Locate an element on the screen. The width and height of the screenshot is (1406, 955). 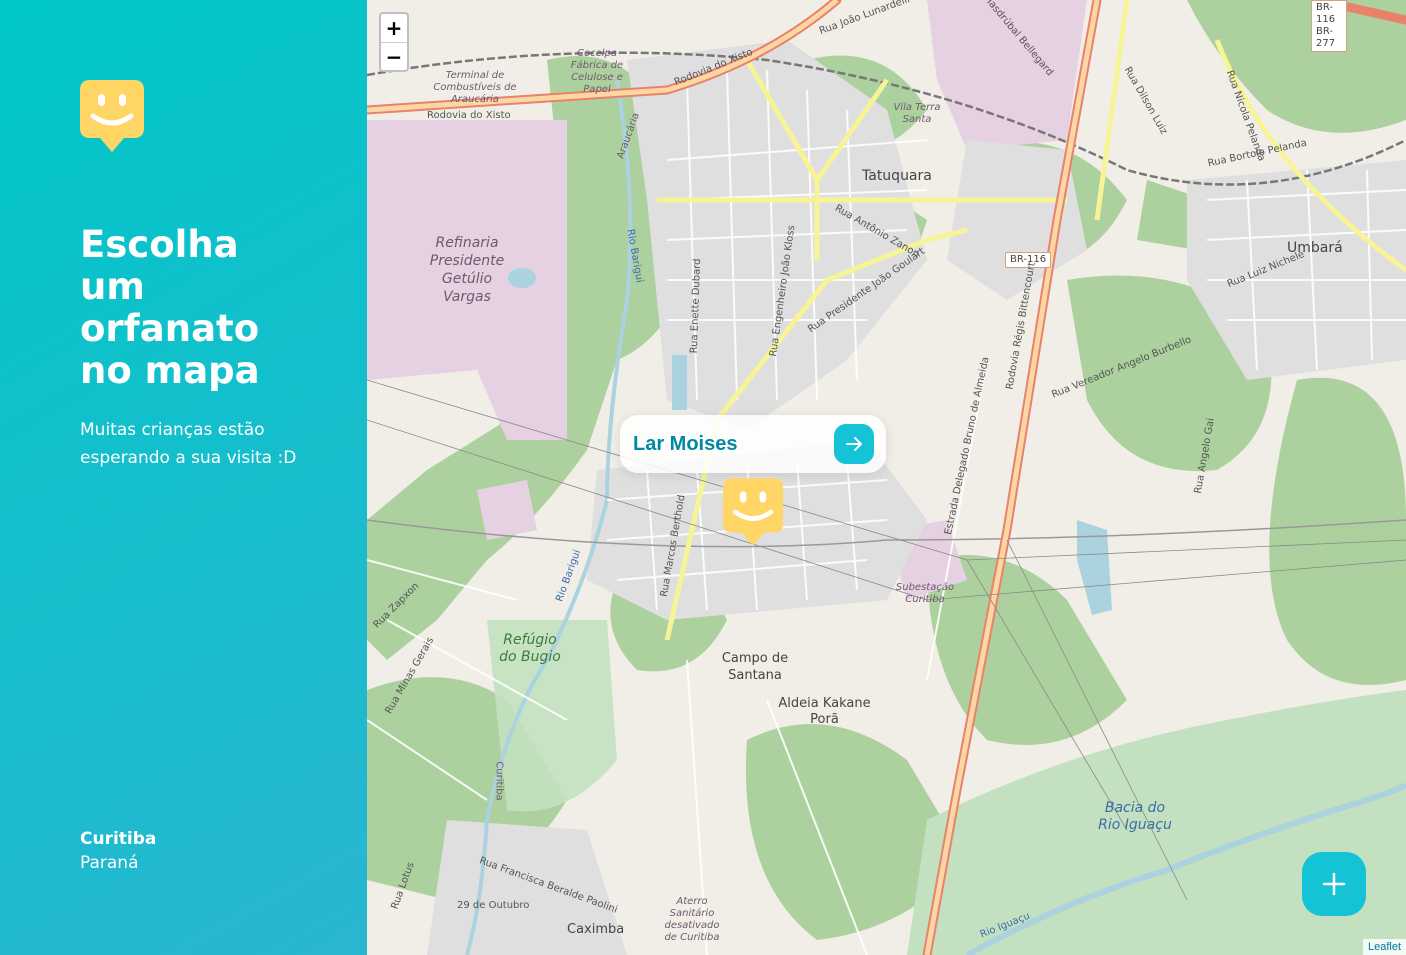
plus-icon is located at coordinates (1334, 884).